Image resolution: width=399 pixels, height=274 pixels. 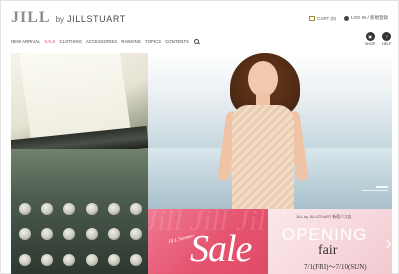 What do you see at coordinates (96, 19) in the screenshot?
I see `logo-brand: JILLSTUART` at bounding box center [96, 19].